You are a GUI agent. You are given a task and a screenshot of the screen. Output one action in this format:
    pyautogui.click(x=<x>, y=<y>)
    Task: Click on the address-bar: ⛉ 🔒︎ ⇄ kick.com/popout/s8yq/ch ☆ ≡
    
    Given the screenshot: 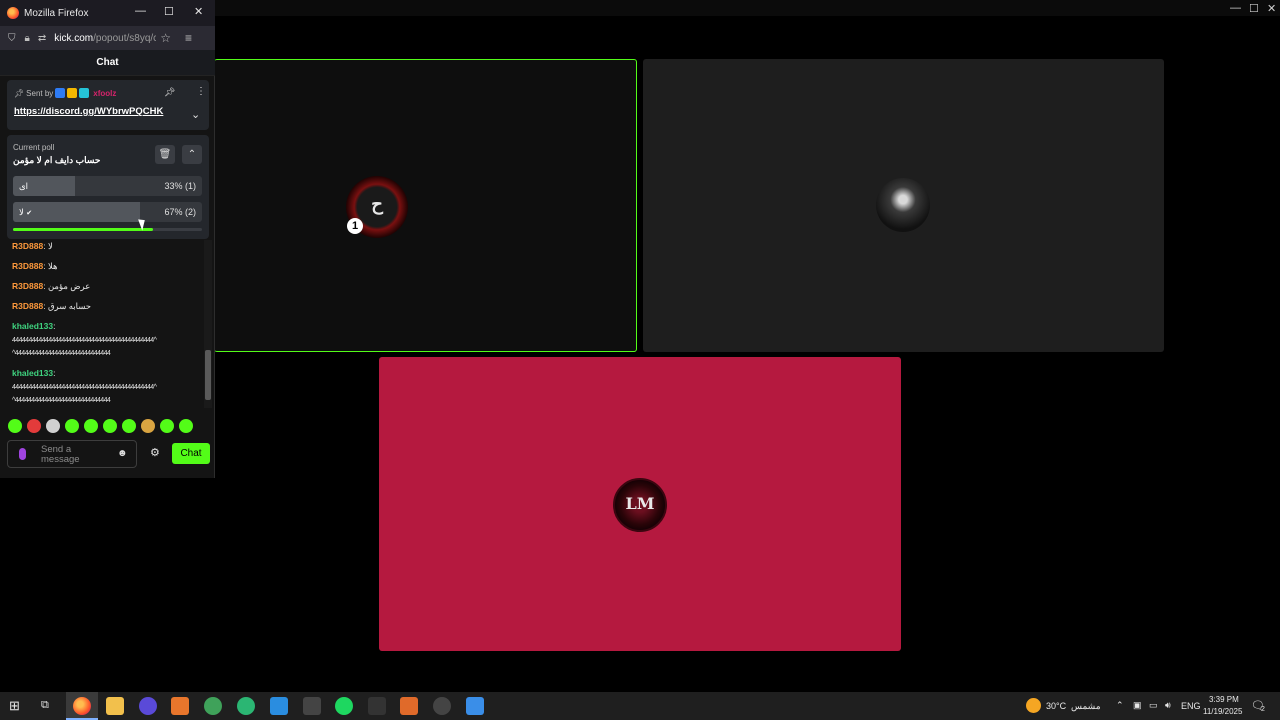 What is the action you would take?
    pyautogui.click(x=107, y=38)
    